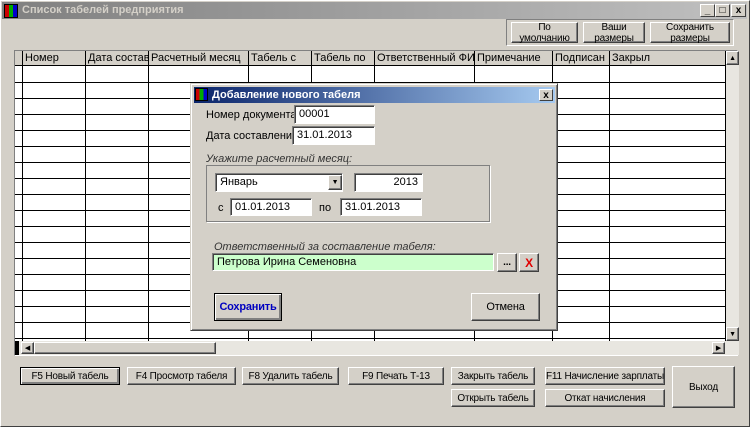 This screenshot has width=750, height=427. I want to click on to-date-input: 31.01.2013, so click(381, 207).